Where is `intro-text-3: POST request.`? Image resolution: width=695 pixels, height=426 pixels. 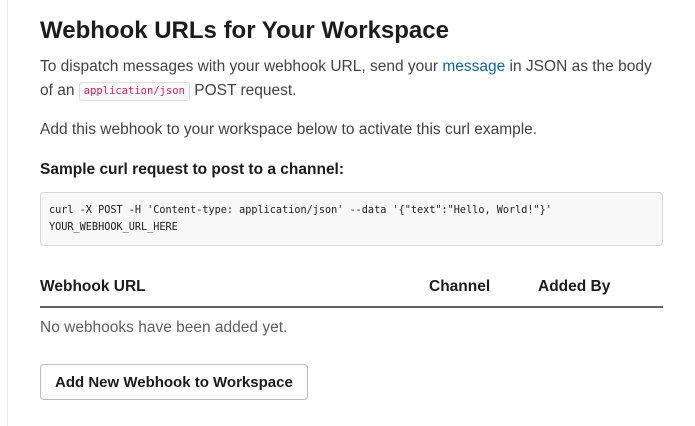
intro-text-3: POST request. is located at coordinates (243, 90).